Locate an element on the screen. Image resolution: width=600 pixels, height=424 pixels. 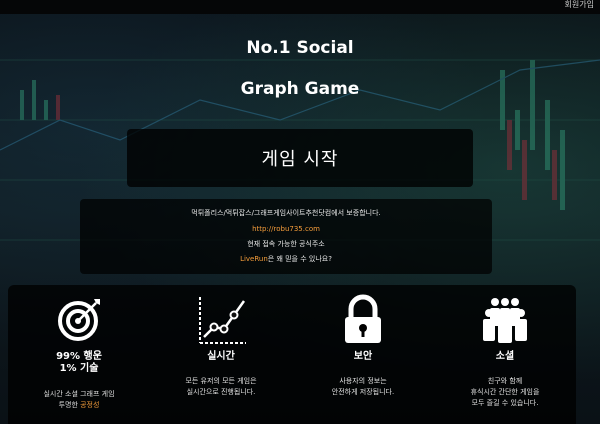
people-icon is located at coordinates (505, 320).